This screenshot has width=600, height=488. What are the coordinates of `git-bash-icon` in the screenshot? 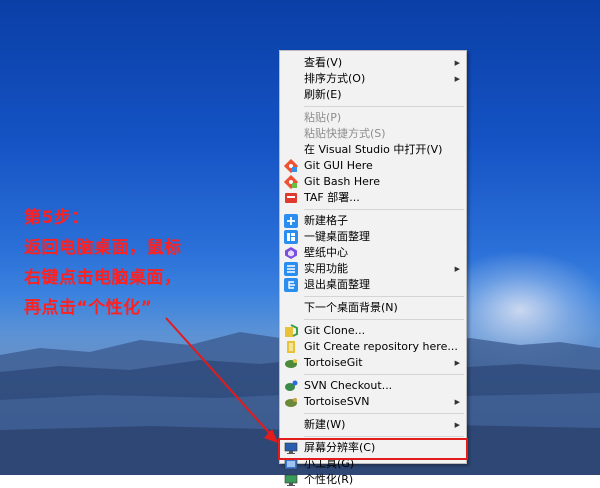 It's located at (291, 182).